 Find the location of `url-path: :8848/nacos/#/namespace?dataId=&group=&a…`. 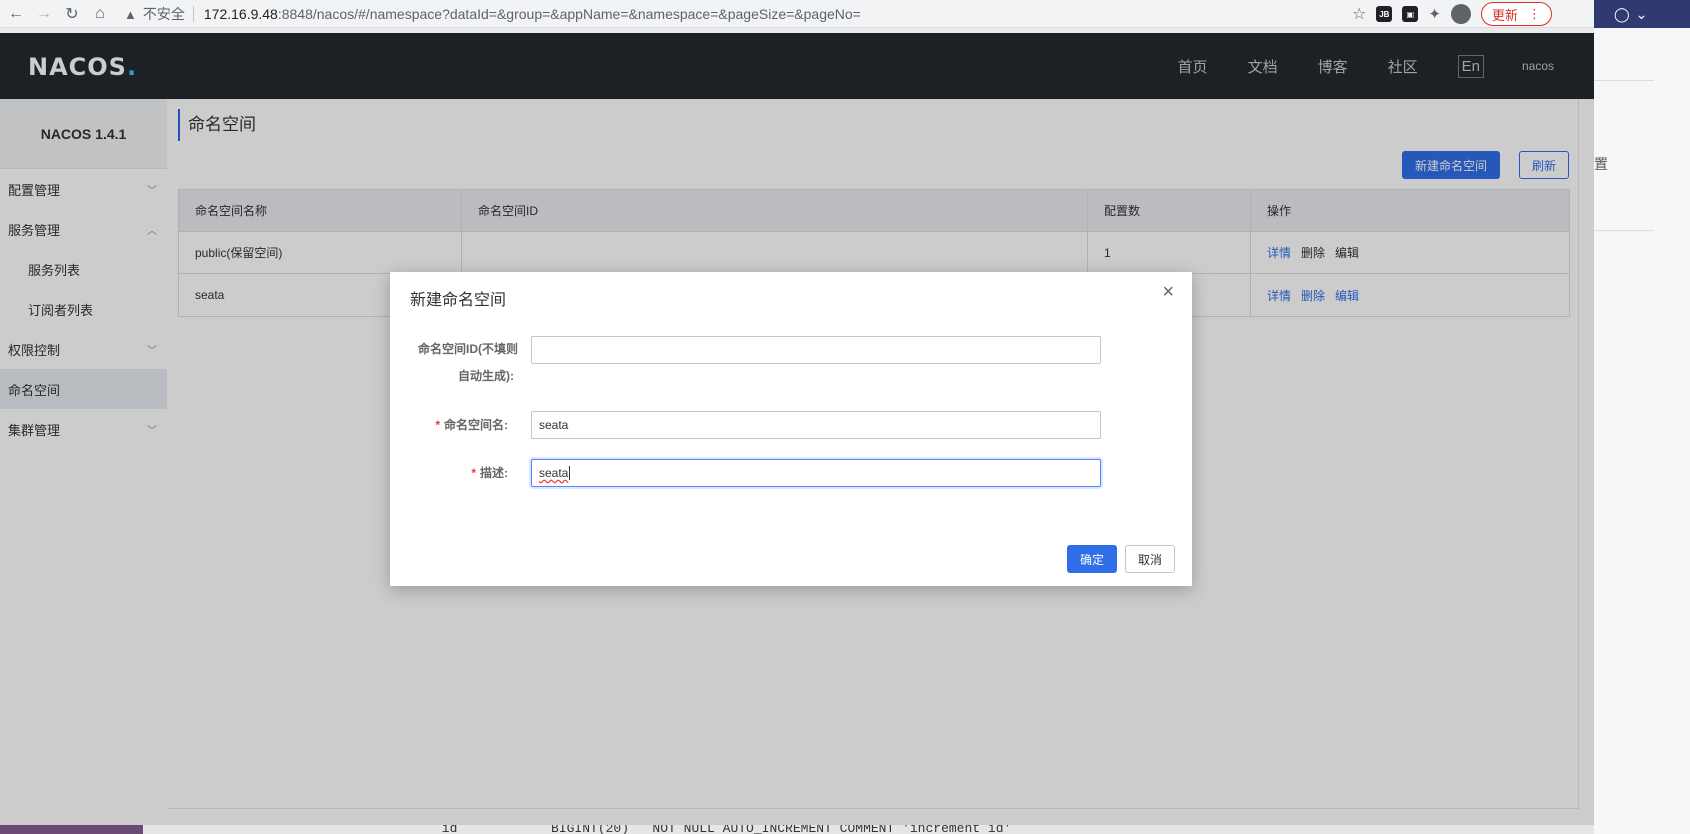

url-path: :8848/nacos/#/namespace?dataId=&group=&a… is located at coordinates (569, 14).